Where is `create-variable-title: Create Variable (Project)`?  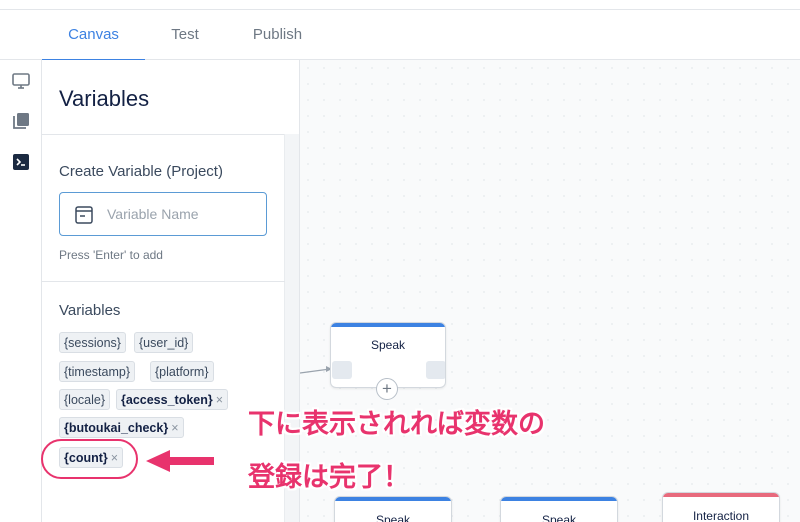 create-variable-title: Create Variable (Project) is located at coordinates (141, 171).